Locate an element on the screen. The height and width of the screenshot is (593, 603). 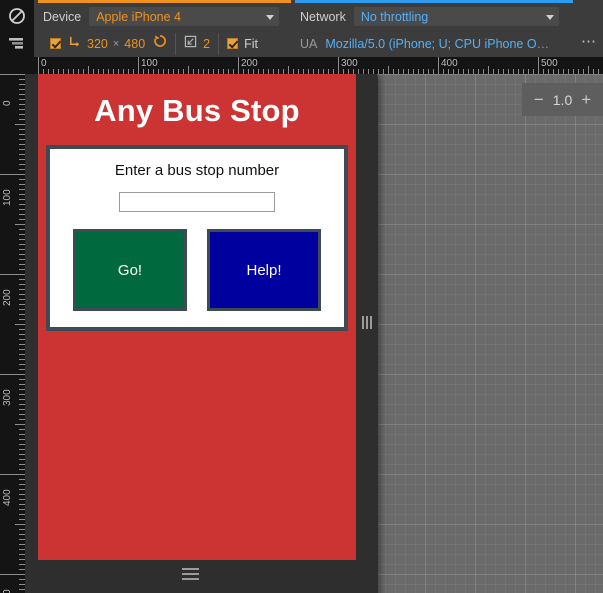
input-prompt-label: Enter a bus stop number is located at coordinates (197, 170).